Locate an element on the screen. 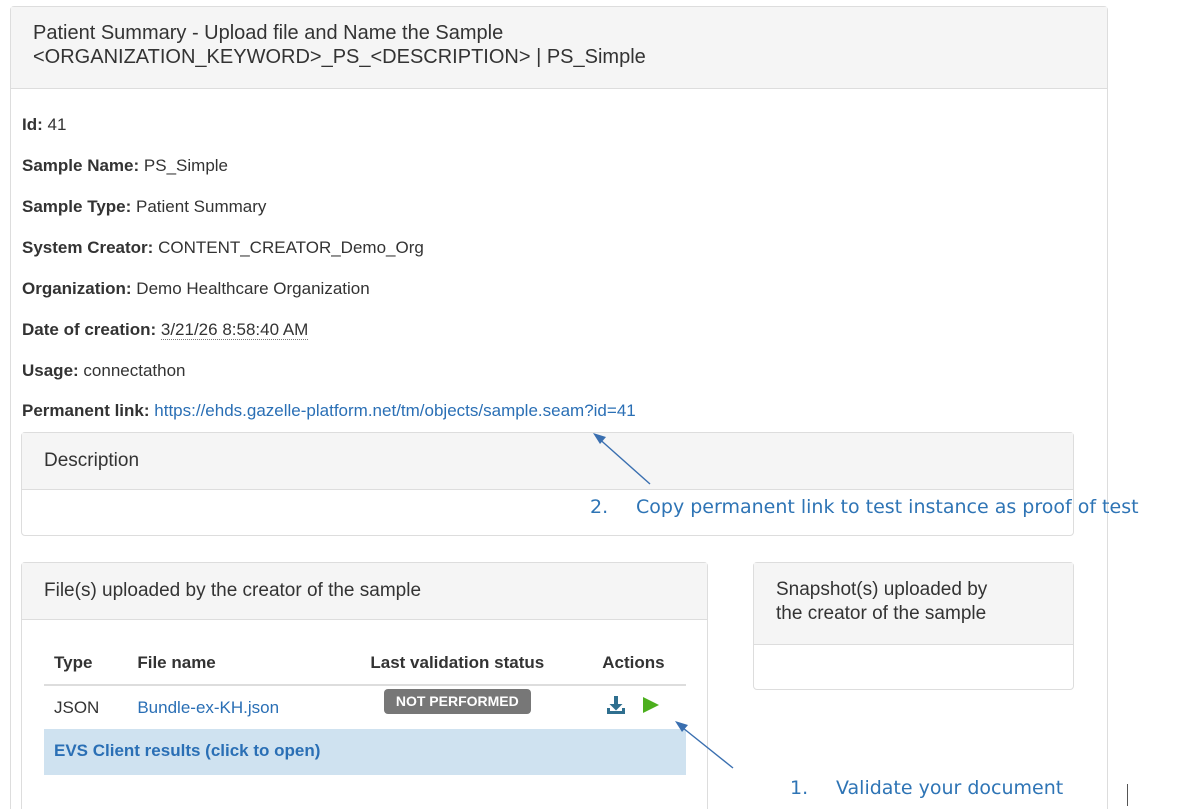 The height and width of the screenshot is (809, 1185). column-header-actions: Actions is located at coordinates (633, 663).